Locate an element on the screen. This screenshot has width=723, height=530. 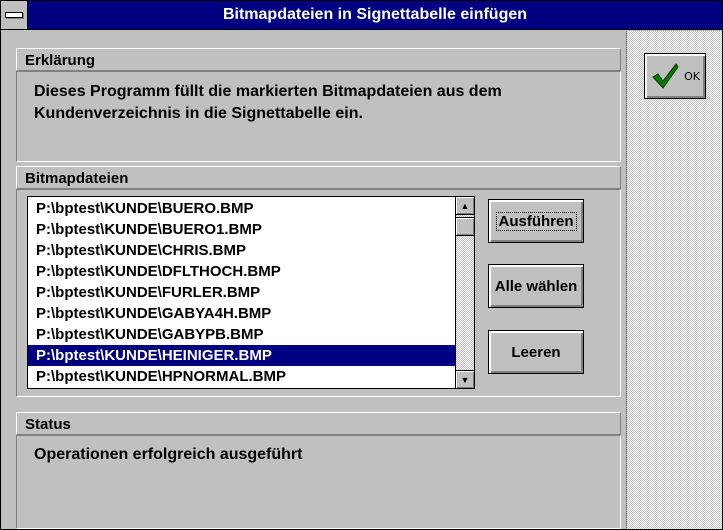
status-header: Status is located at coordinates (318, 423).